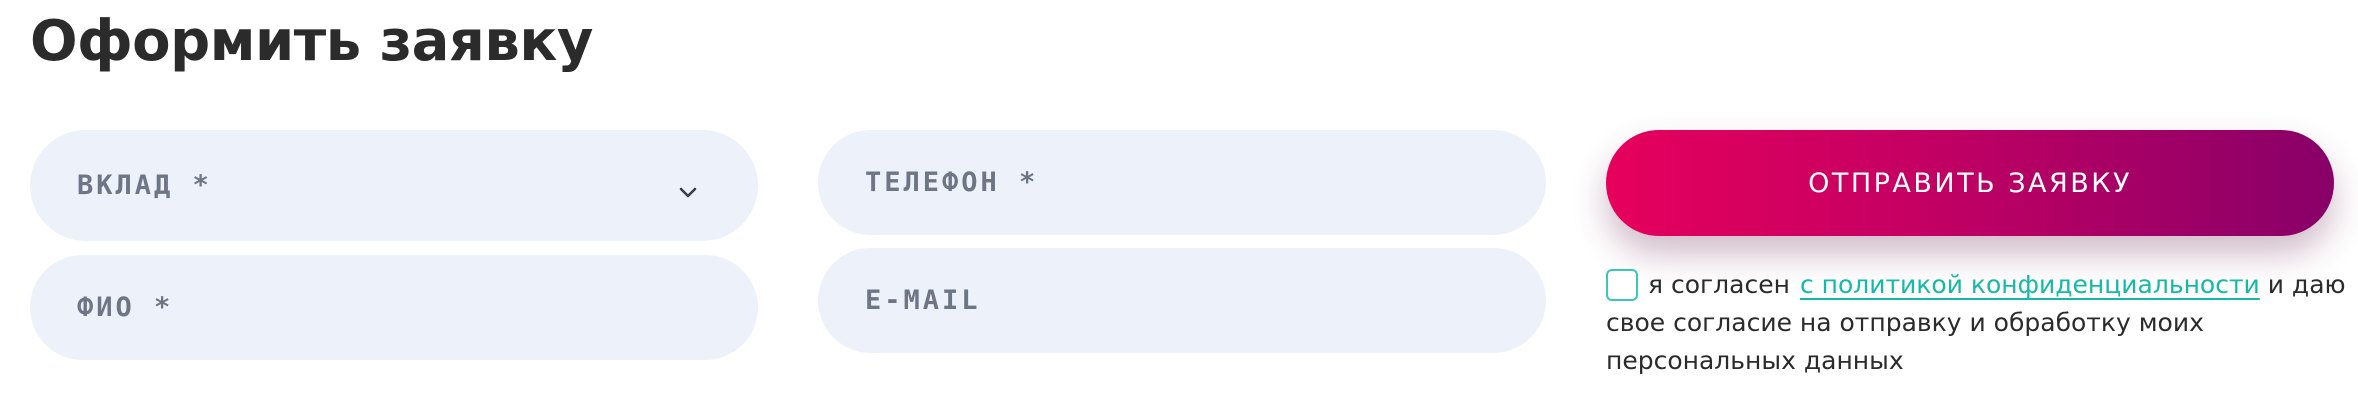 This screenshot has width=2358, height=406. Describe the element at coordinates (1622, 285) in the screenshot. I see `consent-checkbox` at that location.